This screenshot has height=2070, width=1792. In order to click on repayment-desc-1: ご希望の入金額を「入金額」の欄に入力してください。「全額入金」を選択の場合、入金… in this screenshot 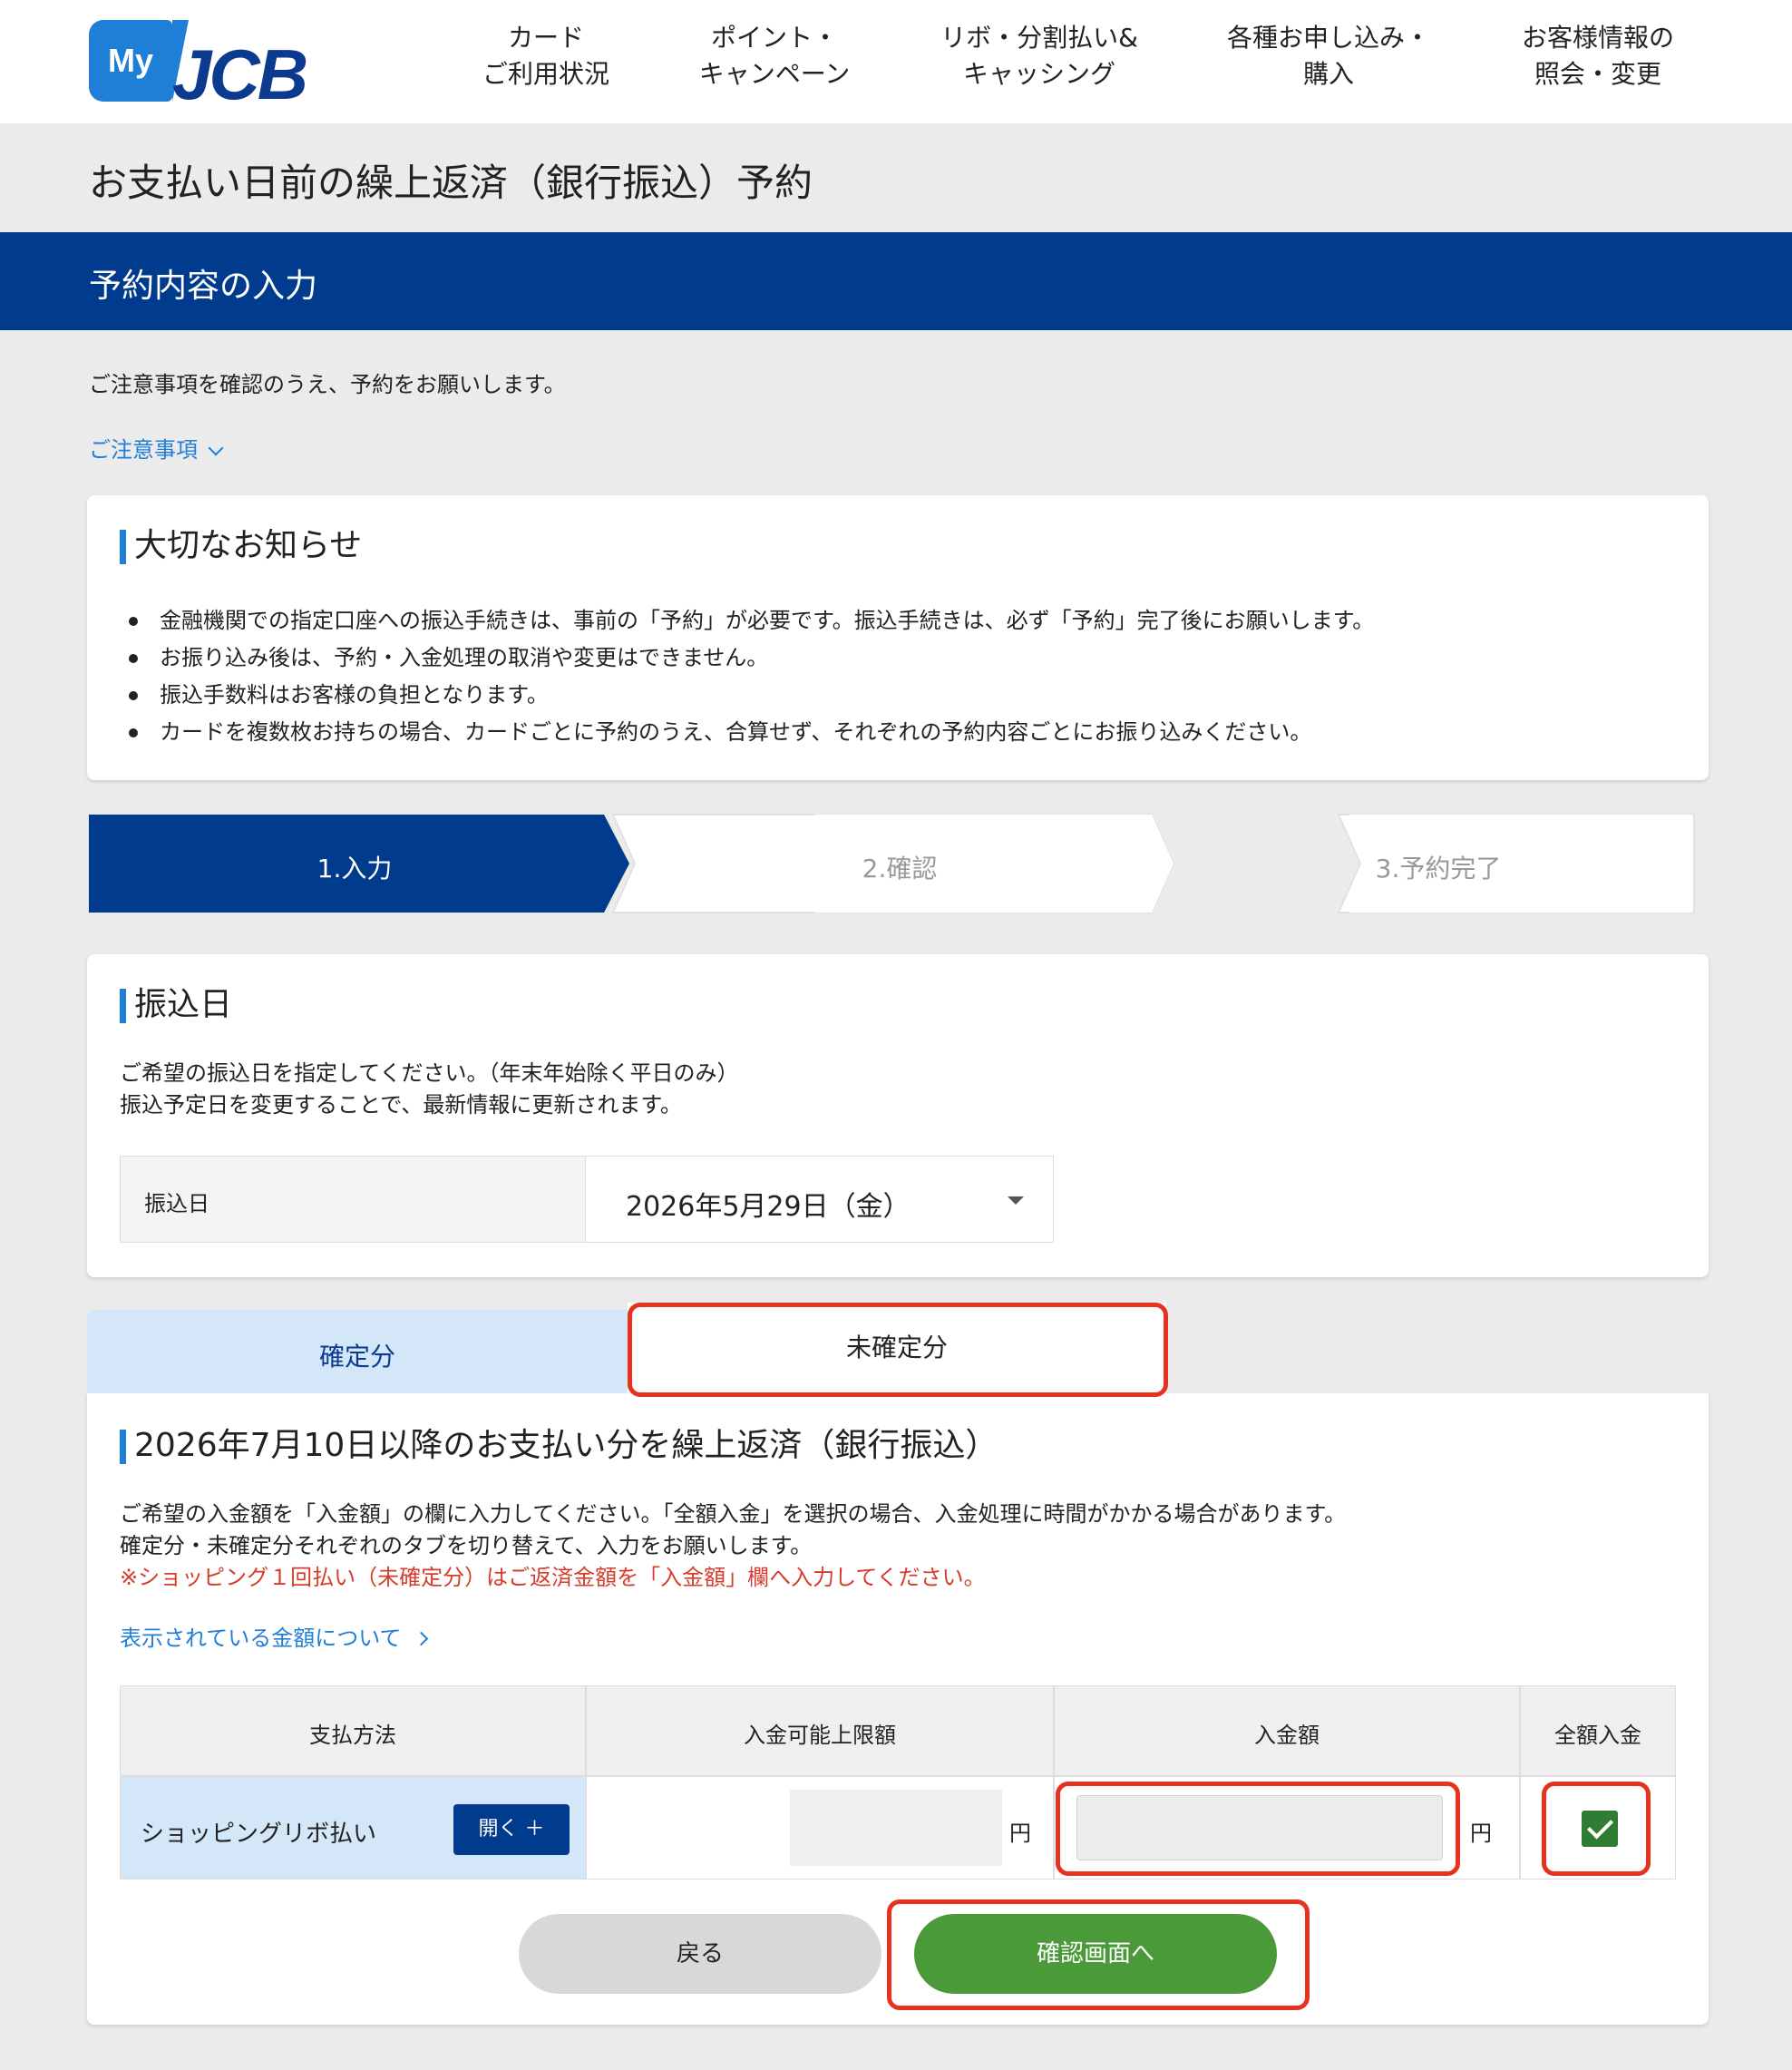, I will do `click(733, 1514)`.